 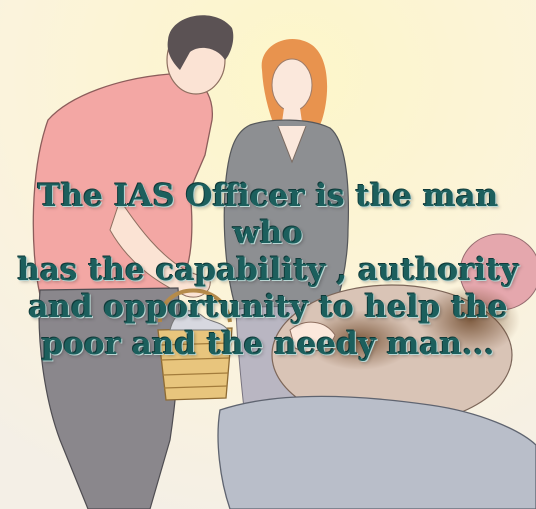 What do you see at coordinates (268, 307) in the screenshot?
I see `caption-line-3: and opportunity to help the` at bounding box center [268, 307].